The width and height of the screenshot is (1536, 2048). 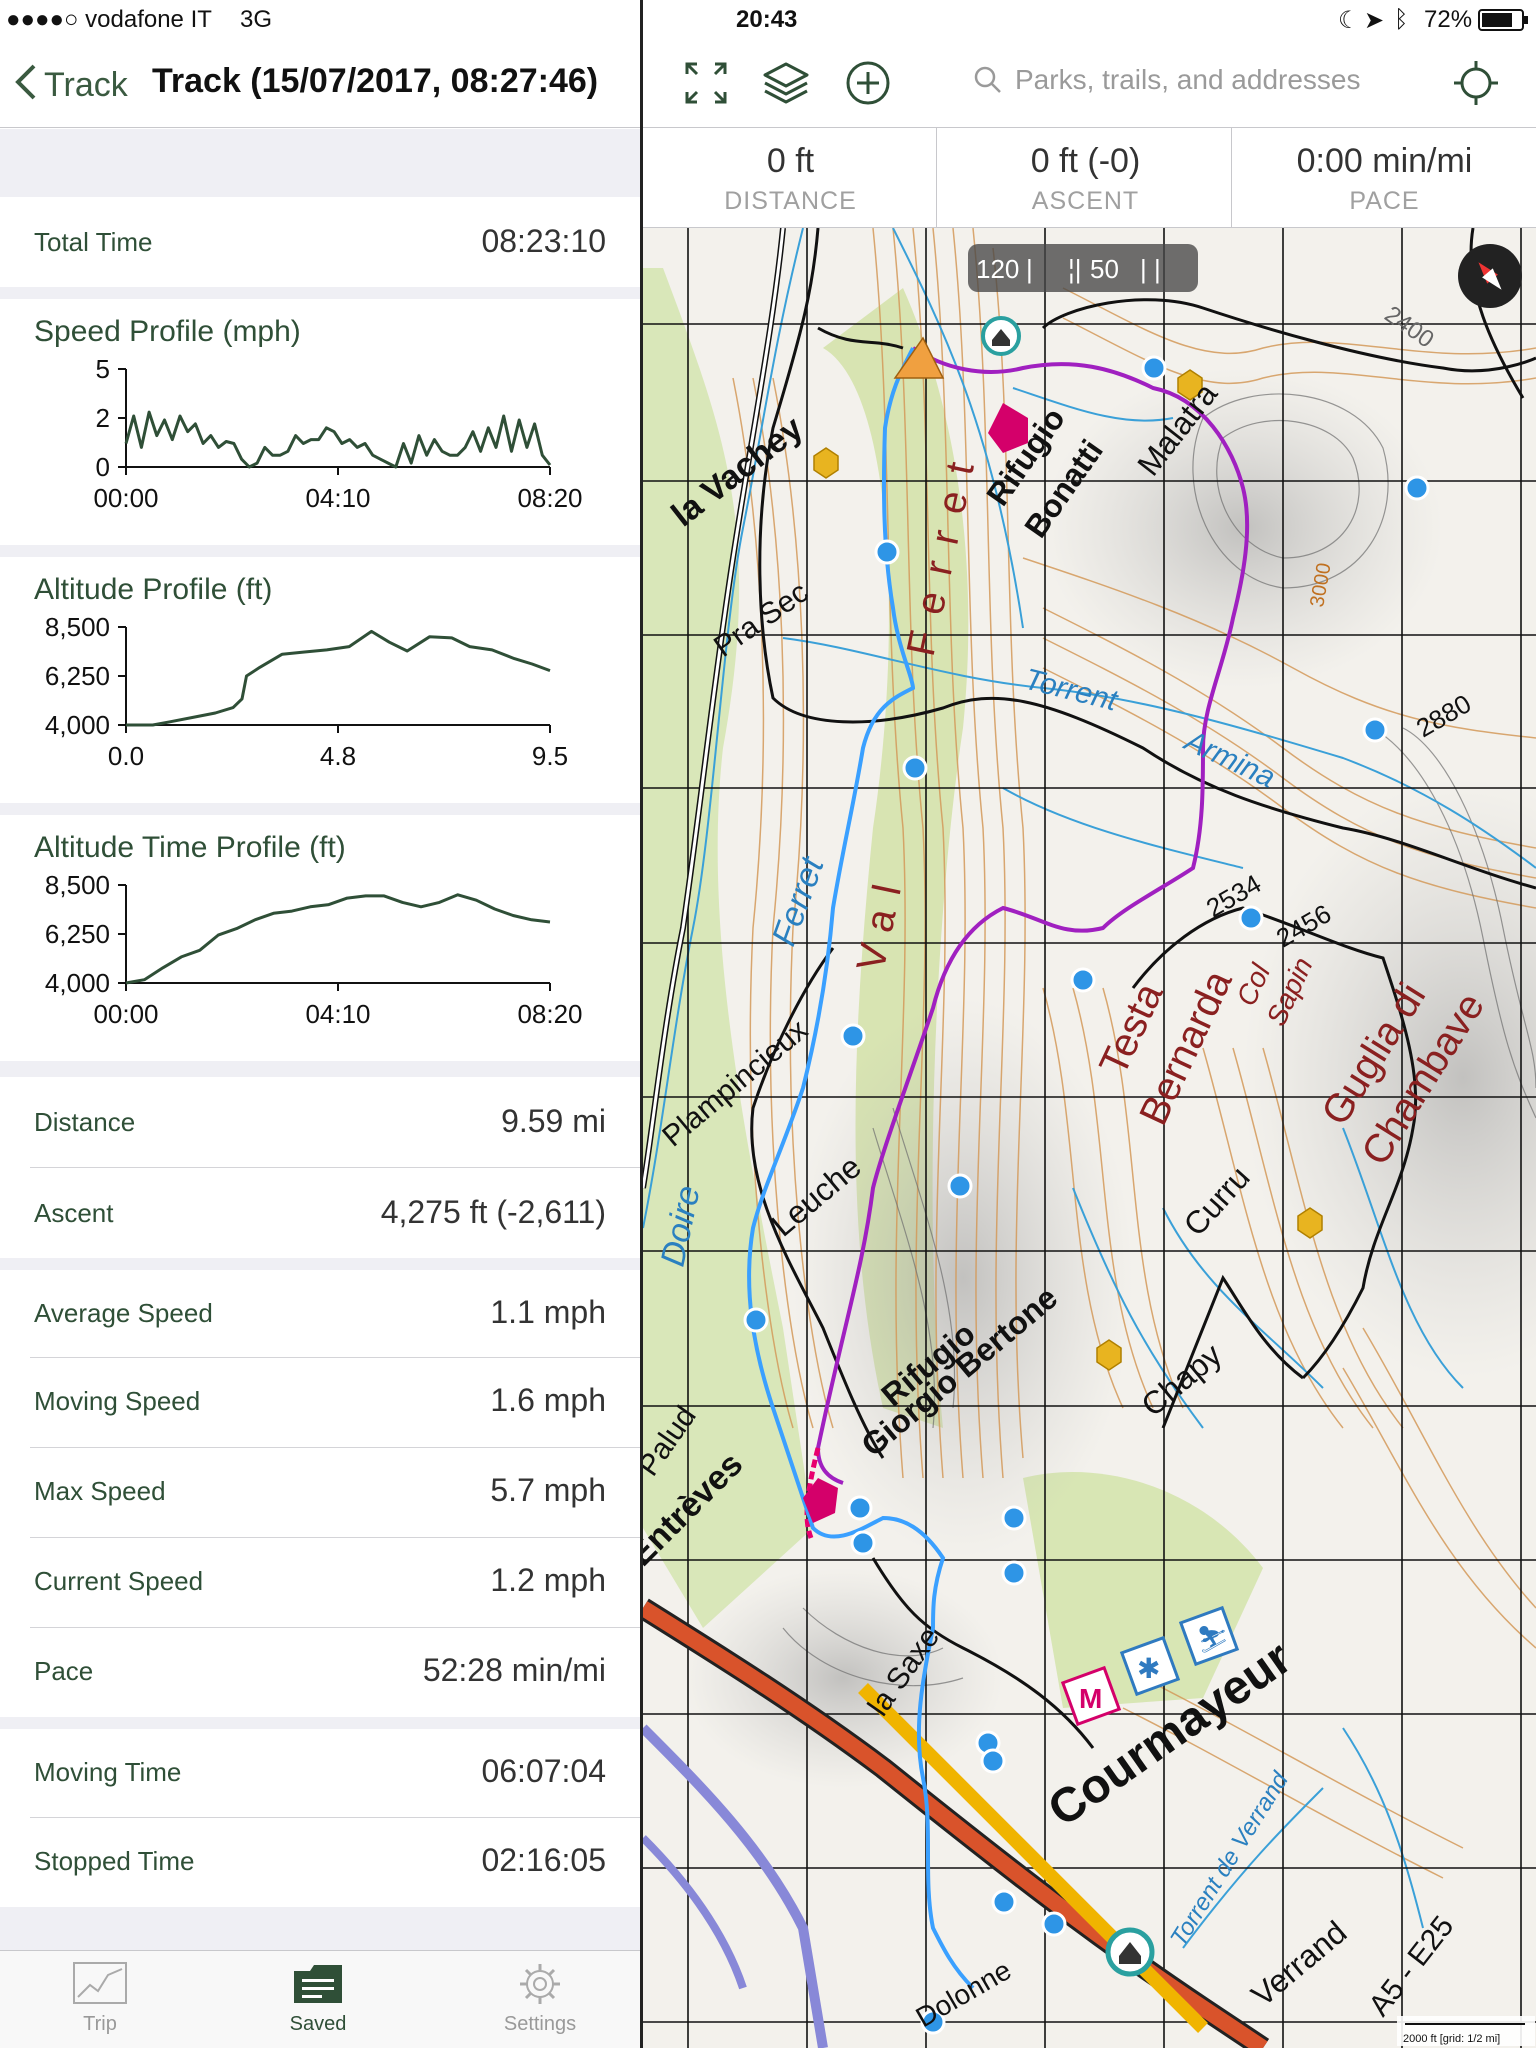 I want to click on stat-pace-label: PACE, so click(x=1384, y=201).